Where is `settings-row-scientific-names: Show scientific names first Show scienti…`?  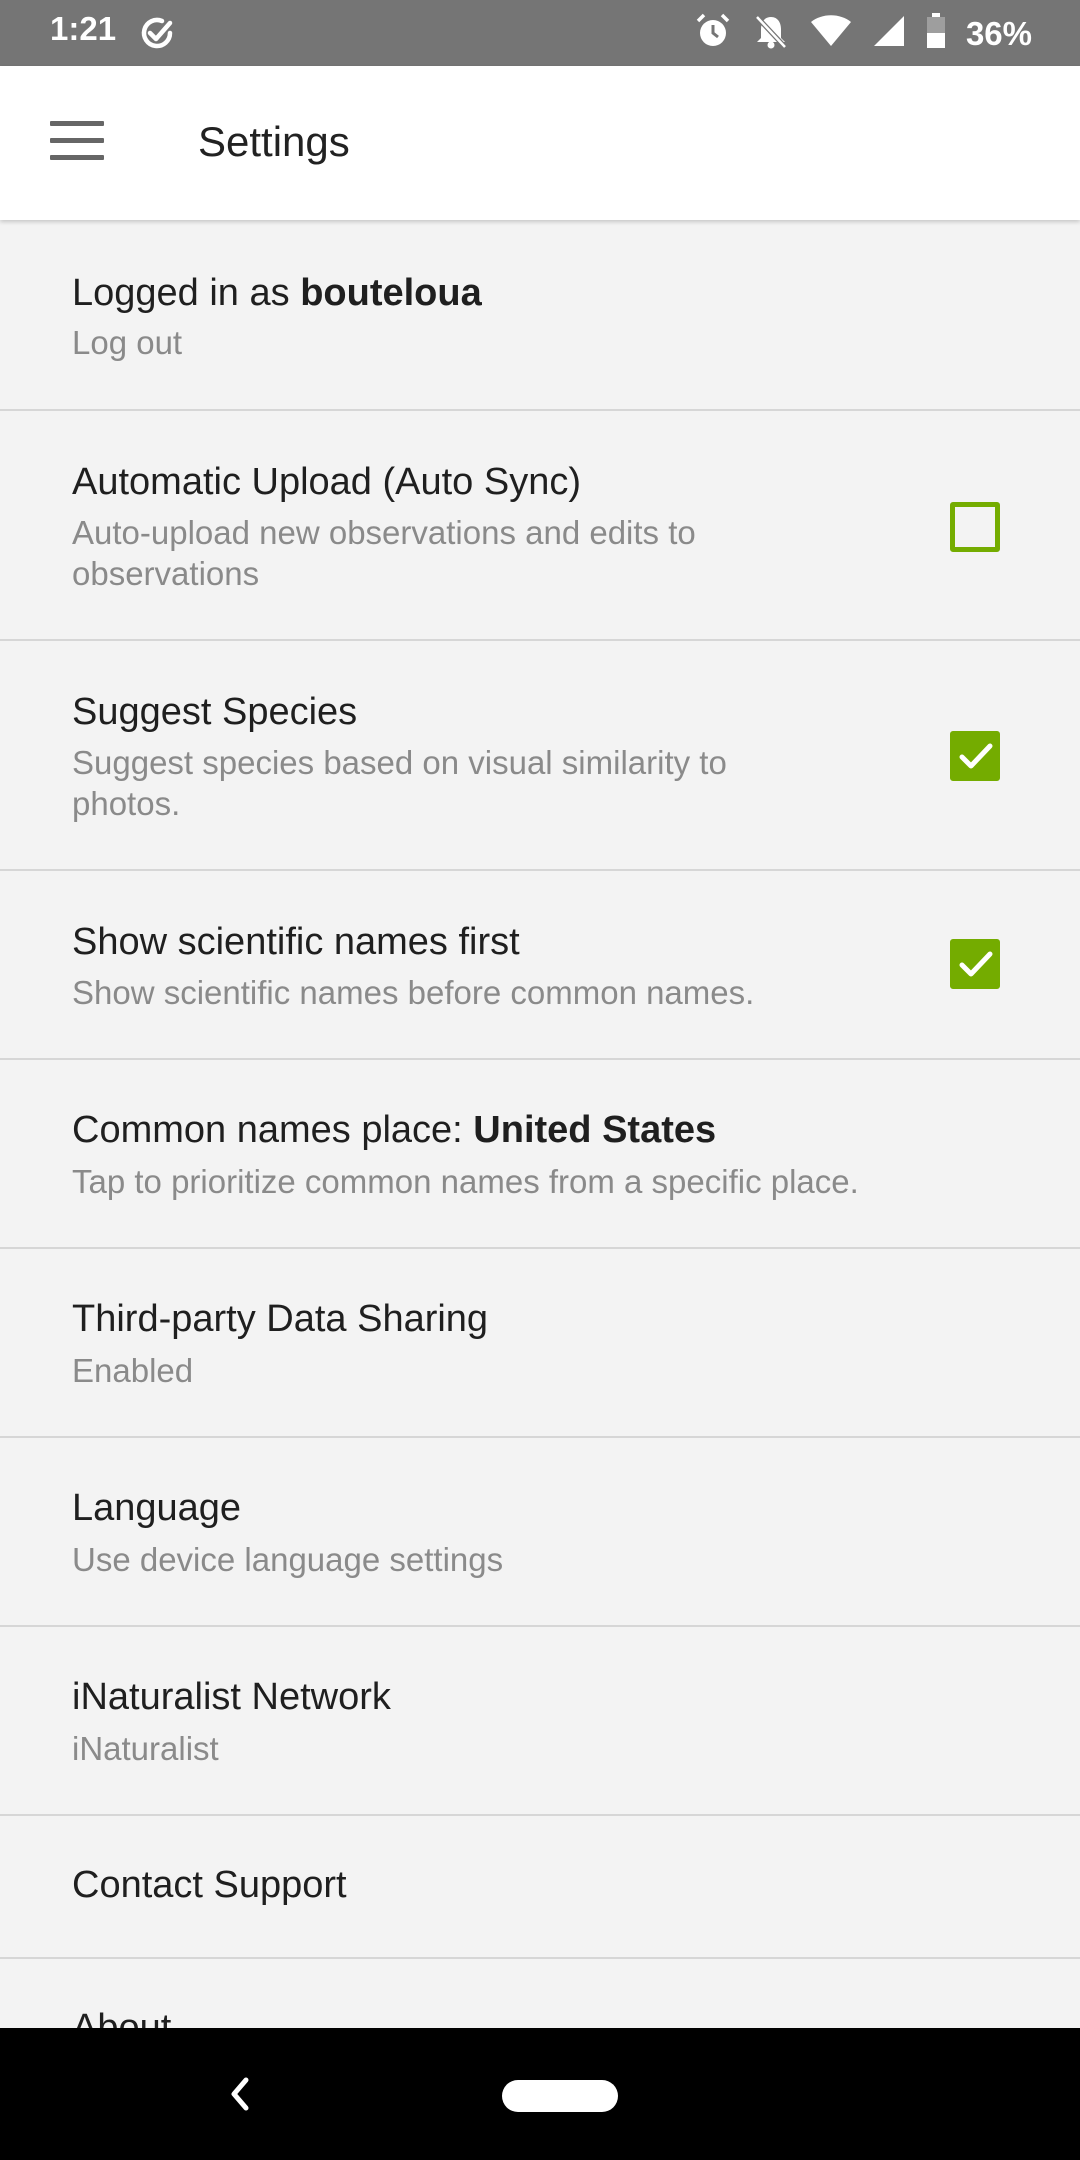 settings-row-scientific-names: Show scientific names first Show scienti… is located at coordinates (540, 965).